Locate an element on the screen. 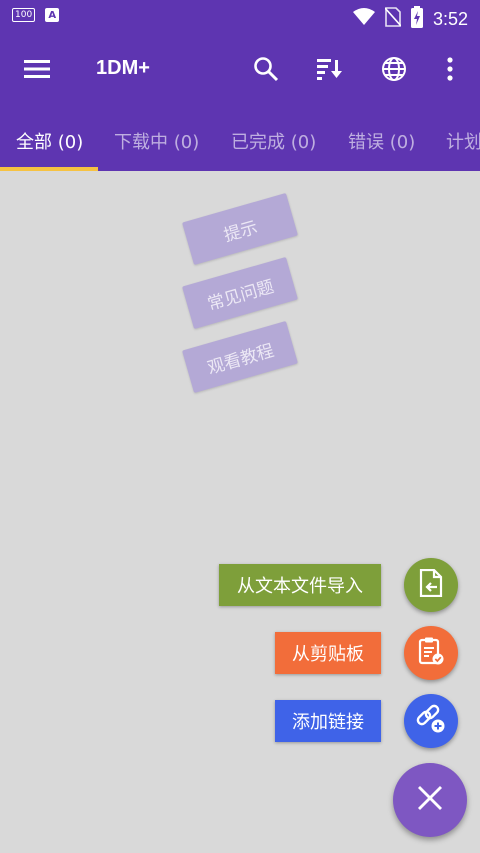 The width and height of the screenshot is (480, 853). import-from-file-button is located at coordinates (431, 585).